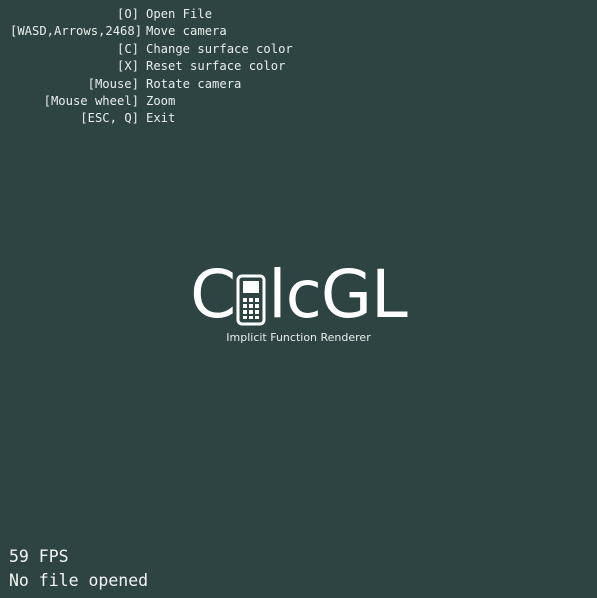 This screenshot has width=597, height=598. I want to click on shortcut-action: Reset surface color, so click(216, 66).